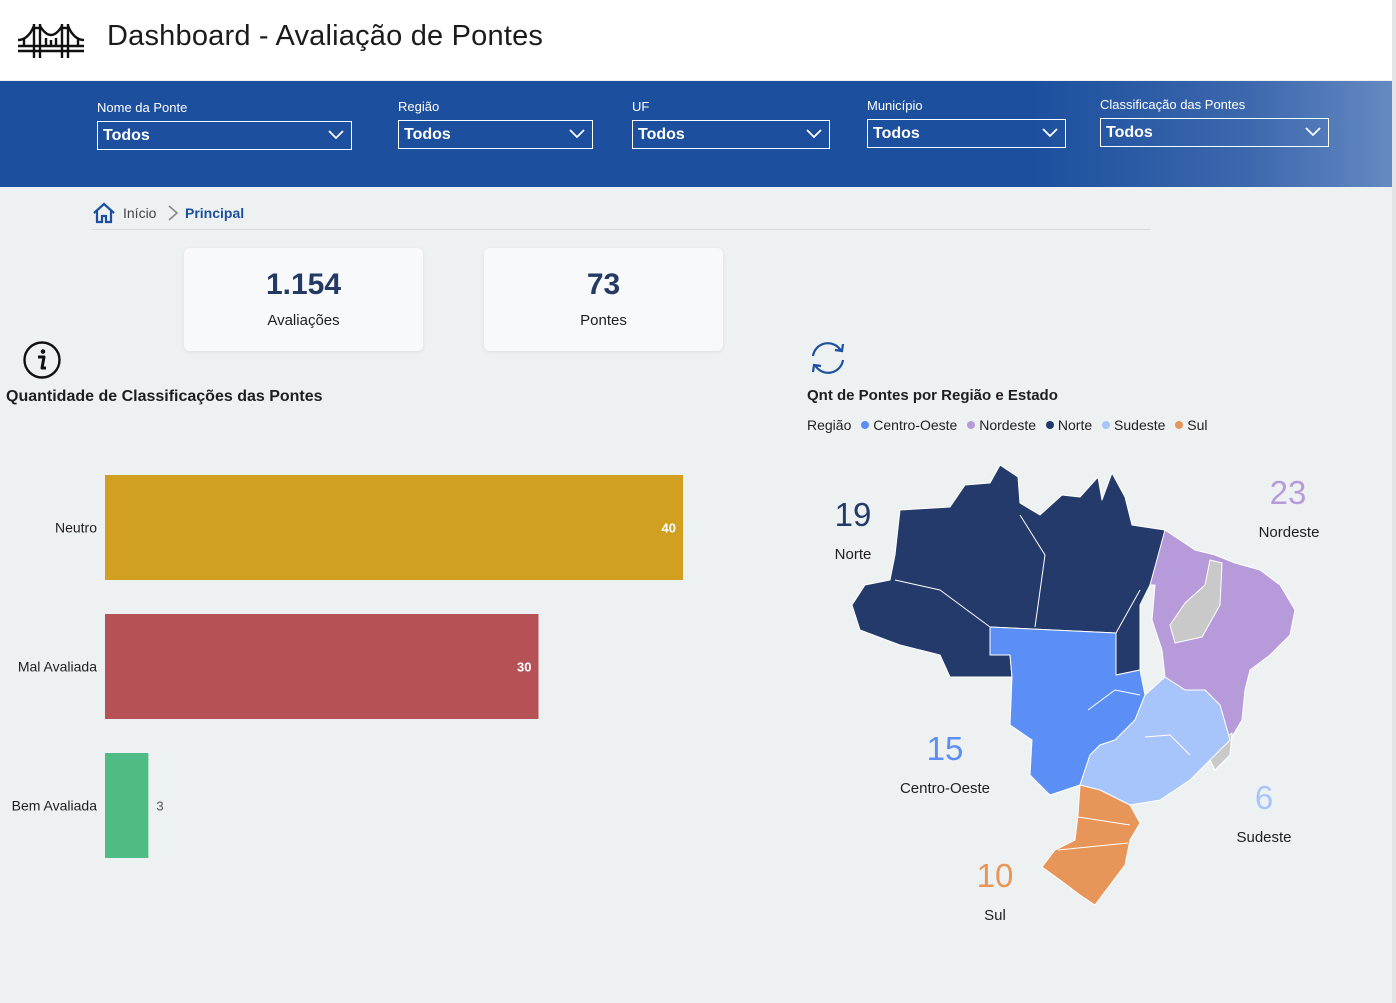 The height and width of the screenshot is (1003, 1396). I want to click on regiao-dropdown: Todos, so click(495, 134).